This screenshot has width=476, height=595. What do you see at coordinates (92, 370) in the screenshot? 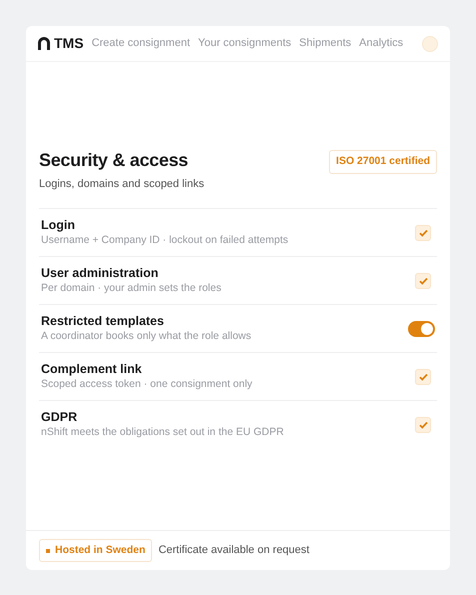
I see `setting-title: Complement link` at bounding box center [92, 370].